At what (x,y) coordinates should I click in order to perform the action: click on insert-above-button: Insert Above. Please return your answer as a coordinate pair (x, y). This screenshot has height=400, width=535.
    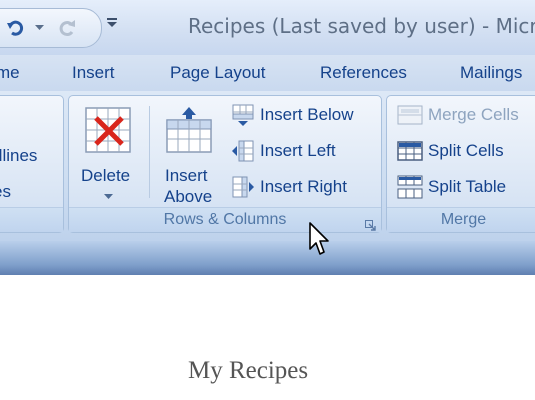
    Looking at the image, I should click on (189, 154).